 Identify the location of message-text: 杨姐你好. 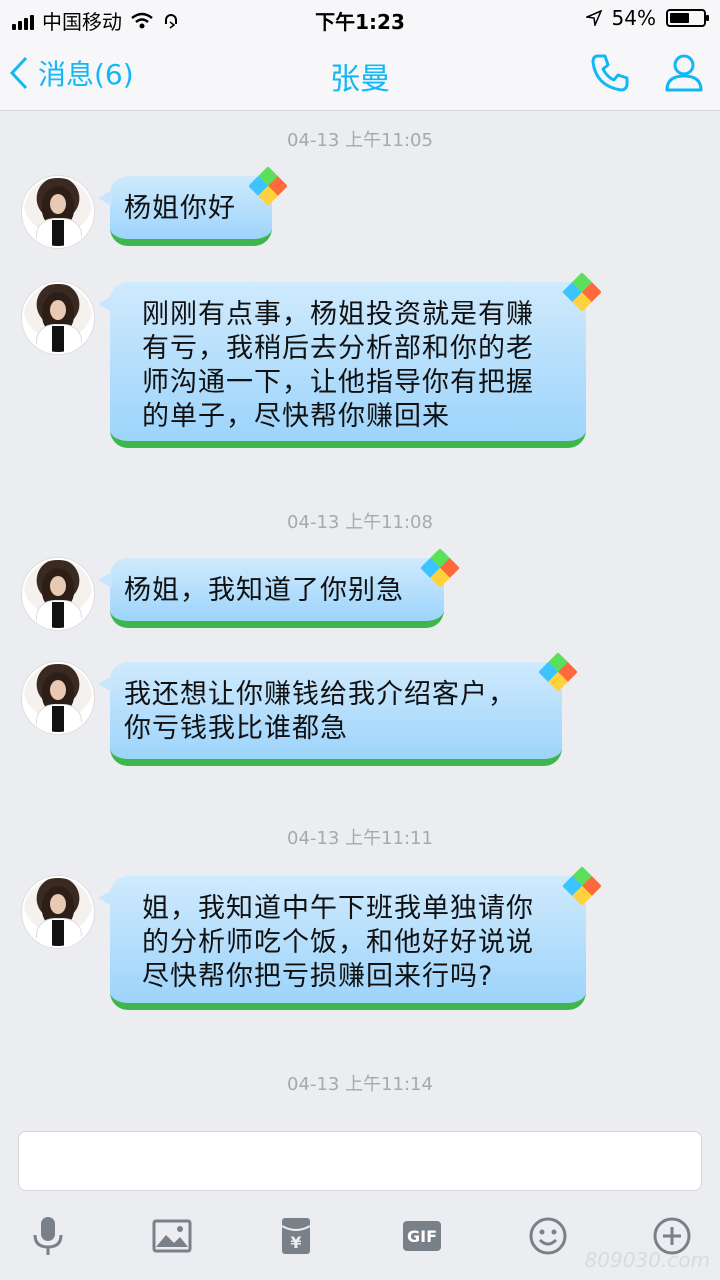
(180, 208).